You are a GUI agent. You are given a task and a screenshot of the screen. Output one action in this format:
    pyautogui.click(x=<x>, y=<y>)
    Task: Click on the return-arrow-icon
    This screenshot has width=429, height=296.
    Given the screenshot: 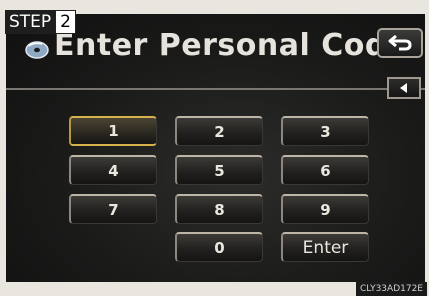 What is the action you would take?
    pyautogui.click(x=400, y=42)
    